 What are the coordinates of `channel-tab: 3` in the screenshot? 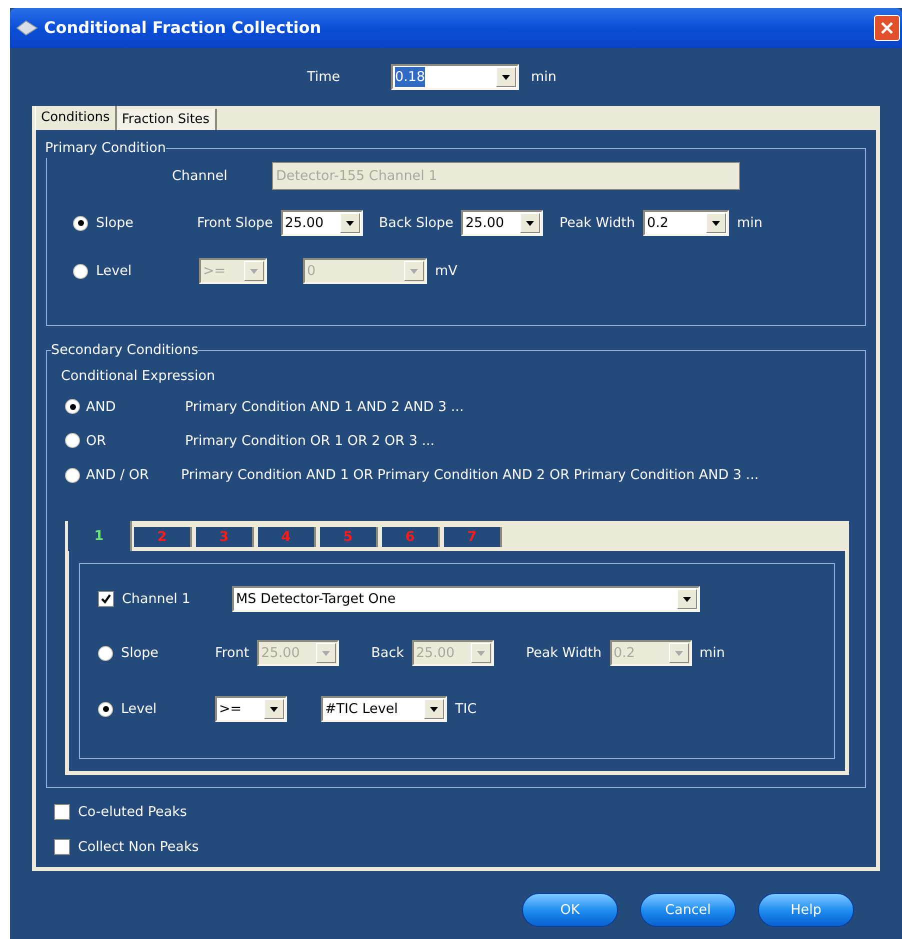 It's located at (225, 537).